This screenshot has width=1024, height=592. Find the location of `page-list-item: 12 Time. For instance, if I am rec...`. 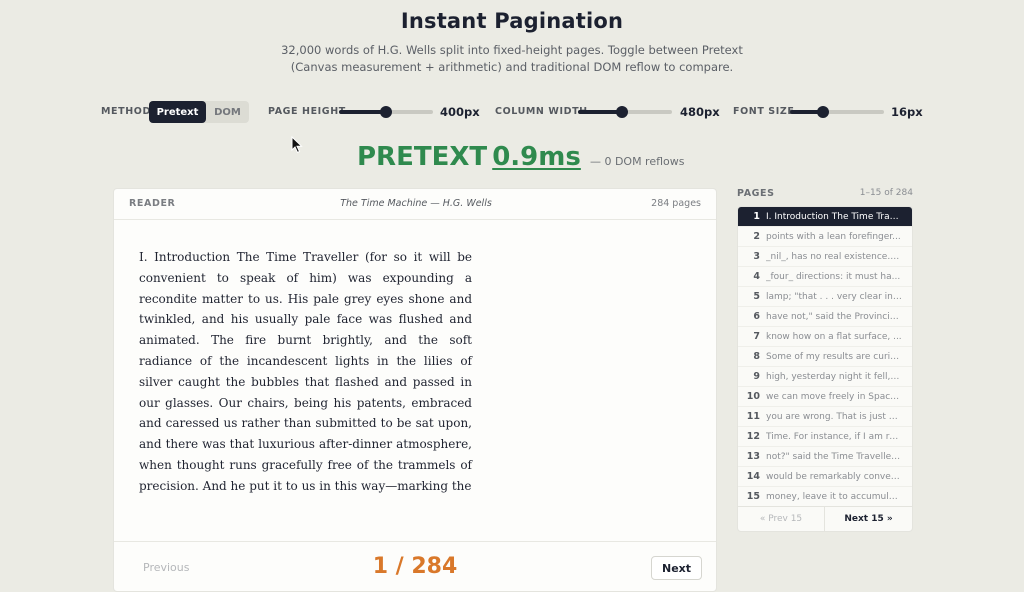

page-list-item: 12 Time. For instance, if I am rec... is located at coordinates (825, 437).